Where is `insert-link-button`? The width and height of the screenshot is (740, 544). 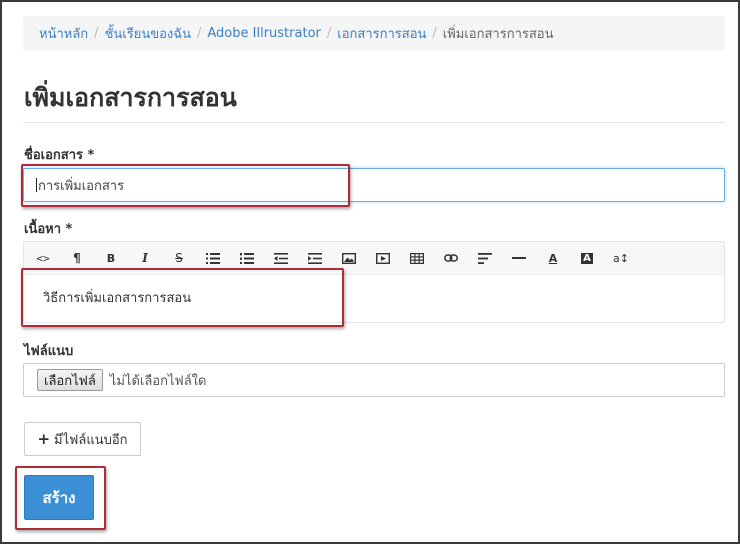
insert-link-button is located at coordinates (451, 258).